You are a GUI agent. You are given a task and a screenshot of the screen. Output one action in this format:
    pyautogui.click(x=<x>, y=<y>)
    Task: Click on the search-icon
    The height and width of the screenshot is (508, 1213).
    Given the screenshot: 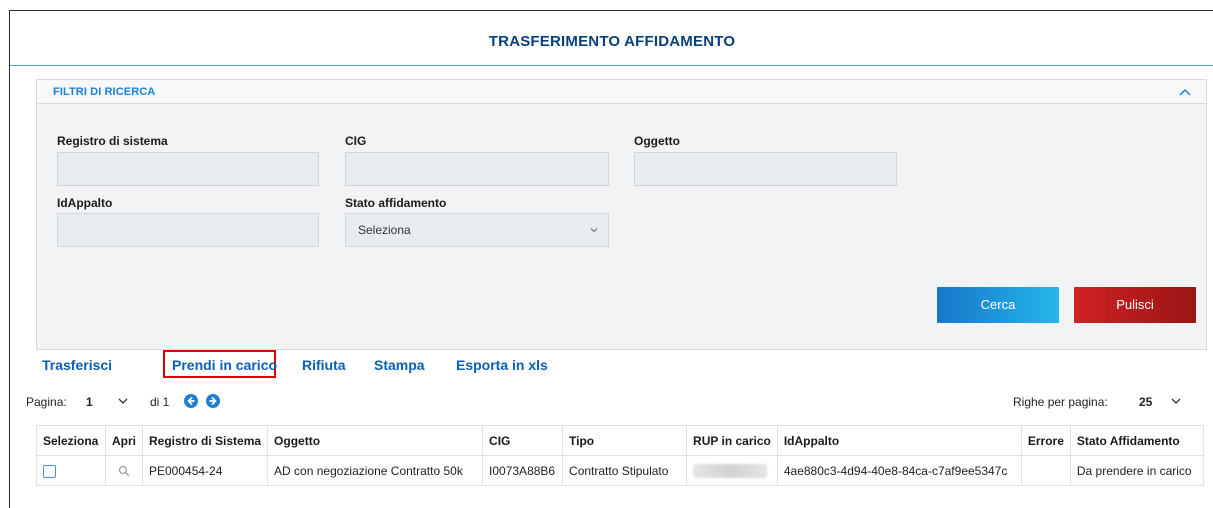 What is the action you would take?
    pyautogui.click(x=124, y=471)
    